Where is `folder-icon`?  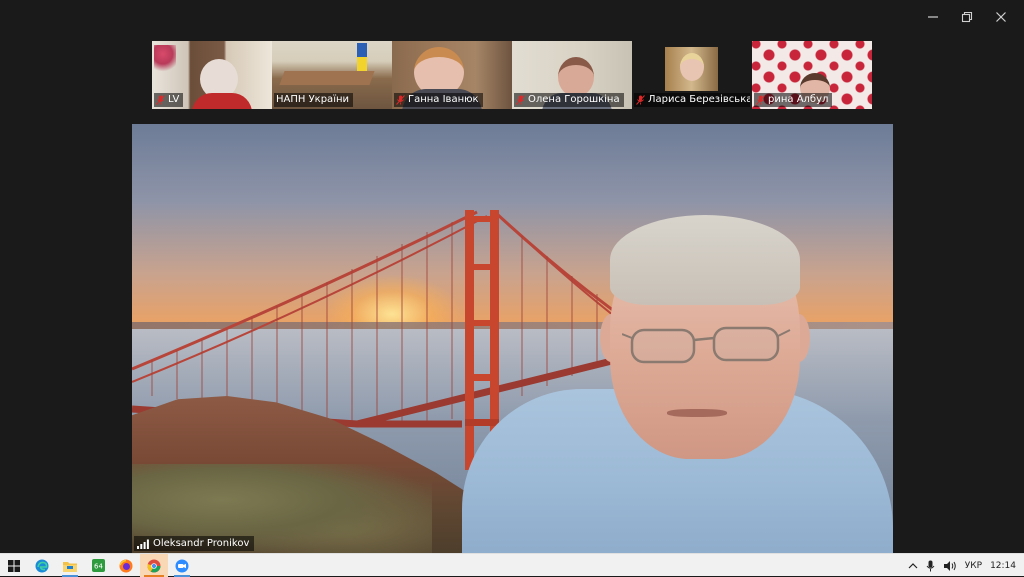
folder-icon is located at coordinates (70, 566).